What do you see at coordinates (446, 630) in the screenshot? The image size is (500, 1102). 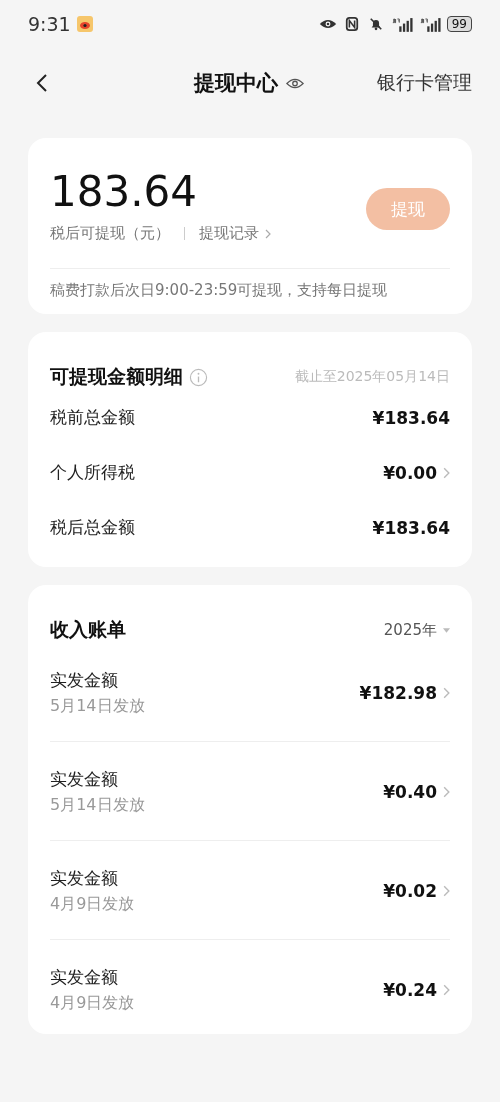 I see `caret-icon` at bounding box center [446, 630].